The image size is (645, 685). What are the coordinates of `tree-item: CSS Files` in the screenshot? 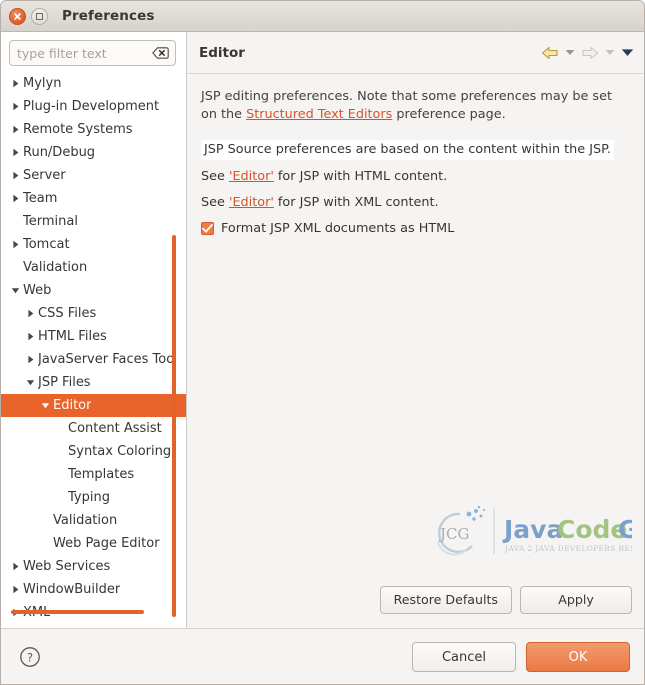 It's located at (93, 313).